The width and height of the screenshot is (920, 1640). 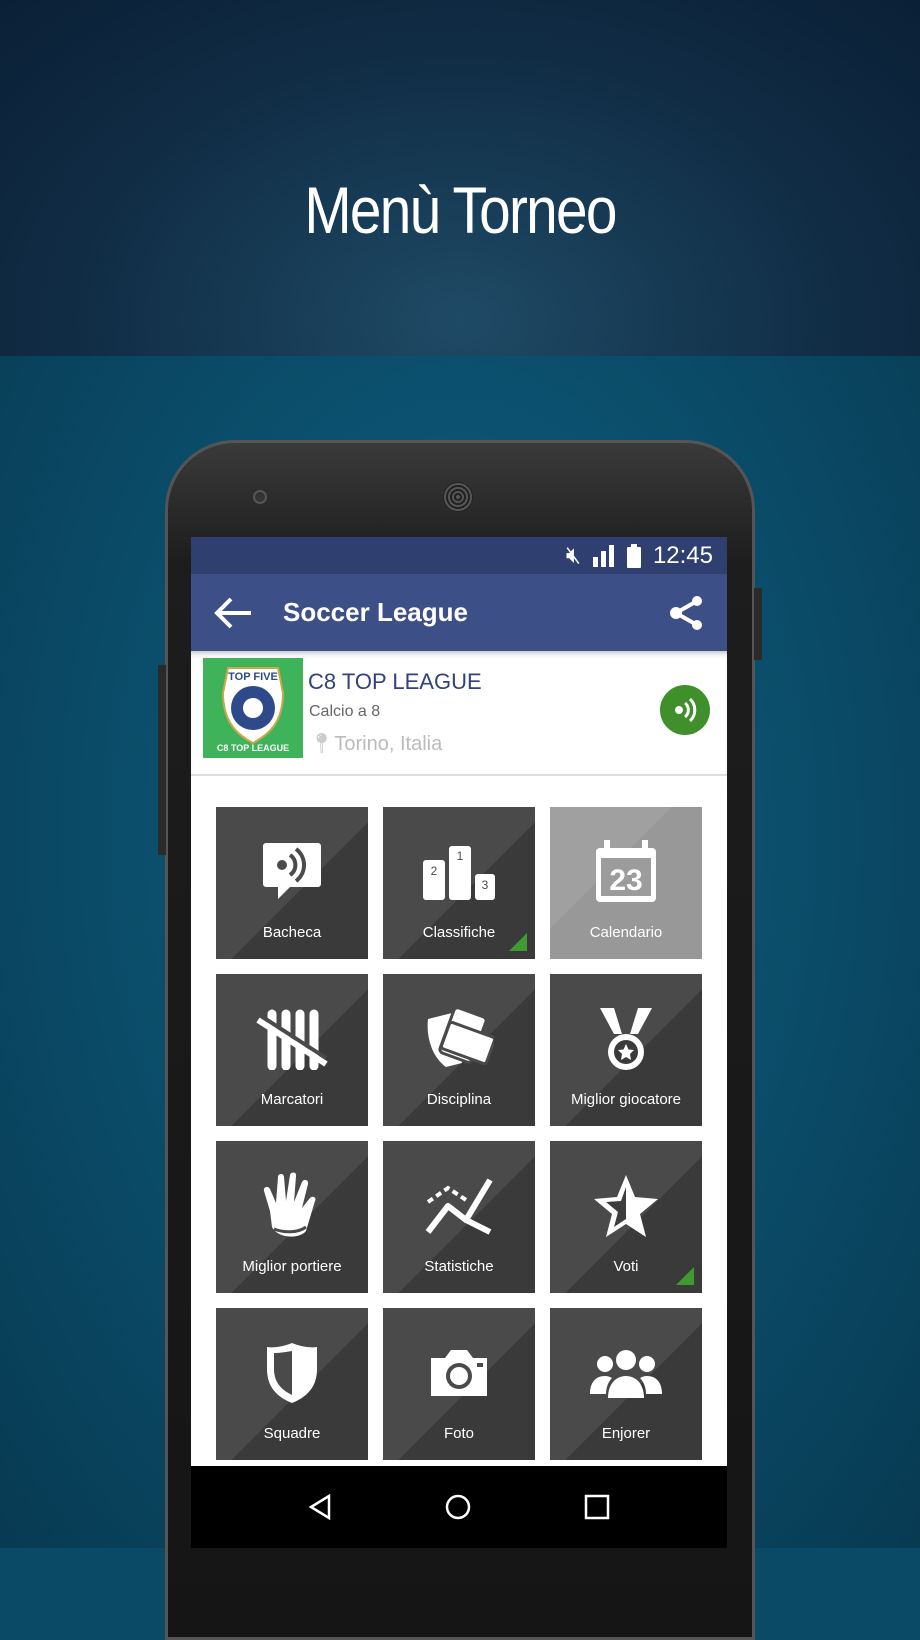 What do you see at coordinates (459, 1206) in the screenshot?
I see `chart-icon` at bounding box center [459, 1206].